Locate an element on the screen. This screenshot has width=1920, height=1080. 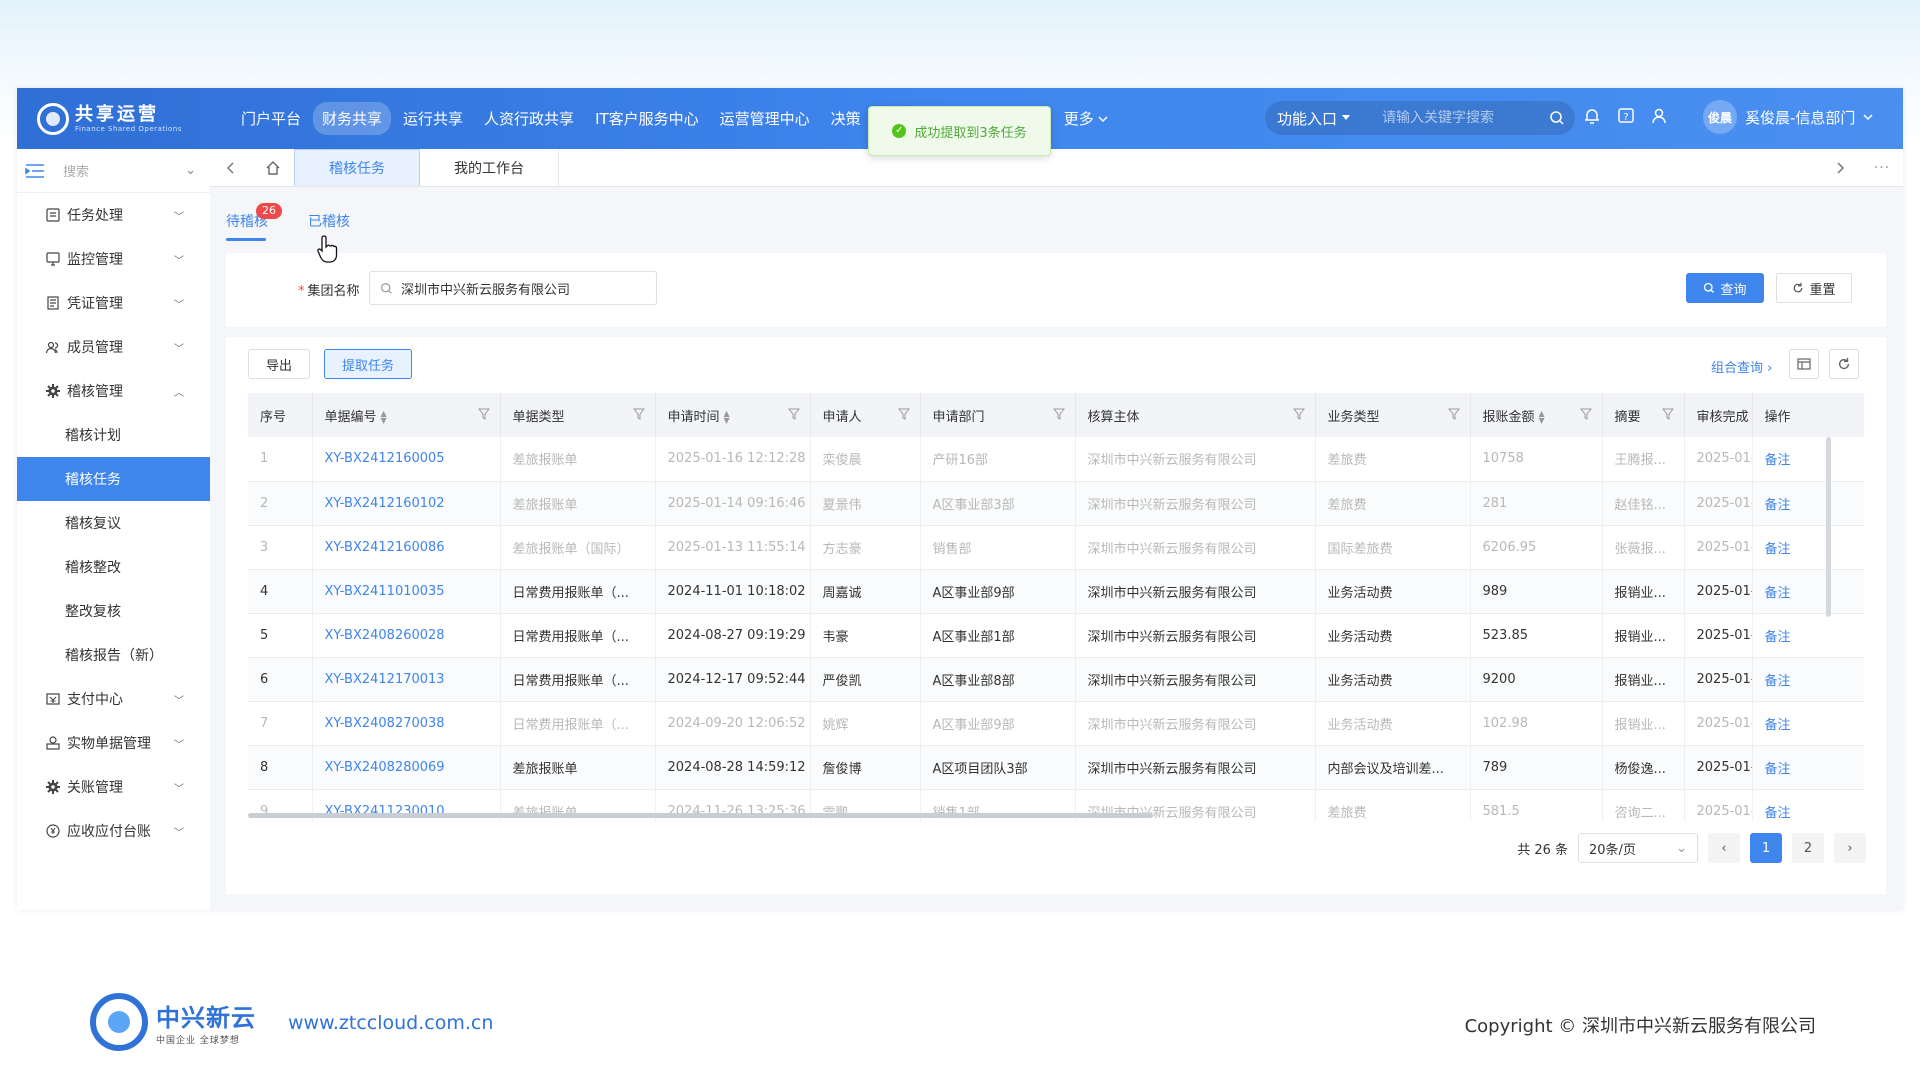
document-code-link: XY-BX2408280069 is located at coordinates (406, 767).